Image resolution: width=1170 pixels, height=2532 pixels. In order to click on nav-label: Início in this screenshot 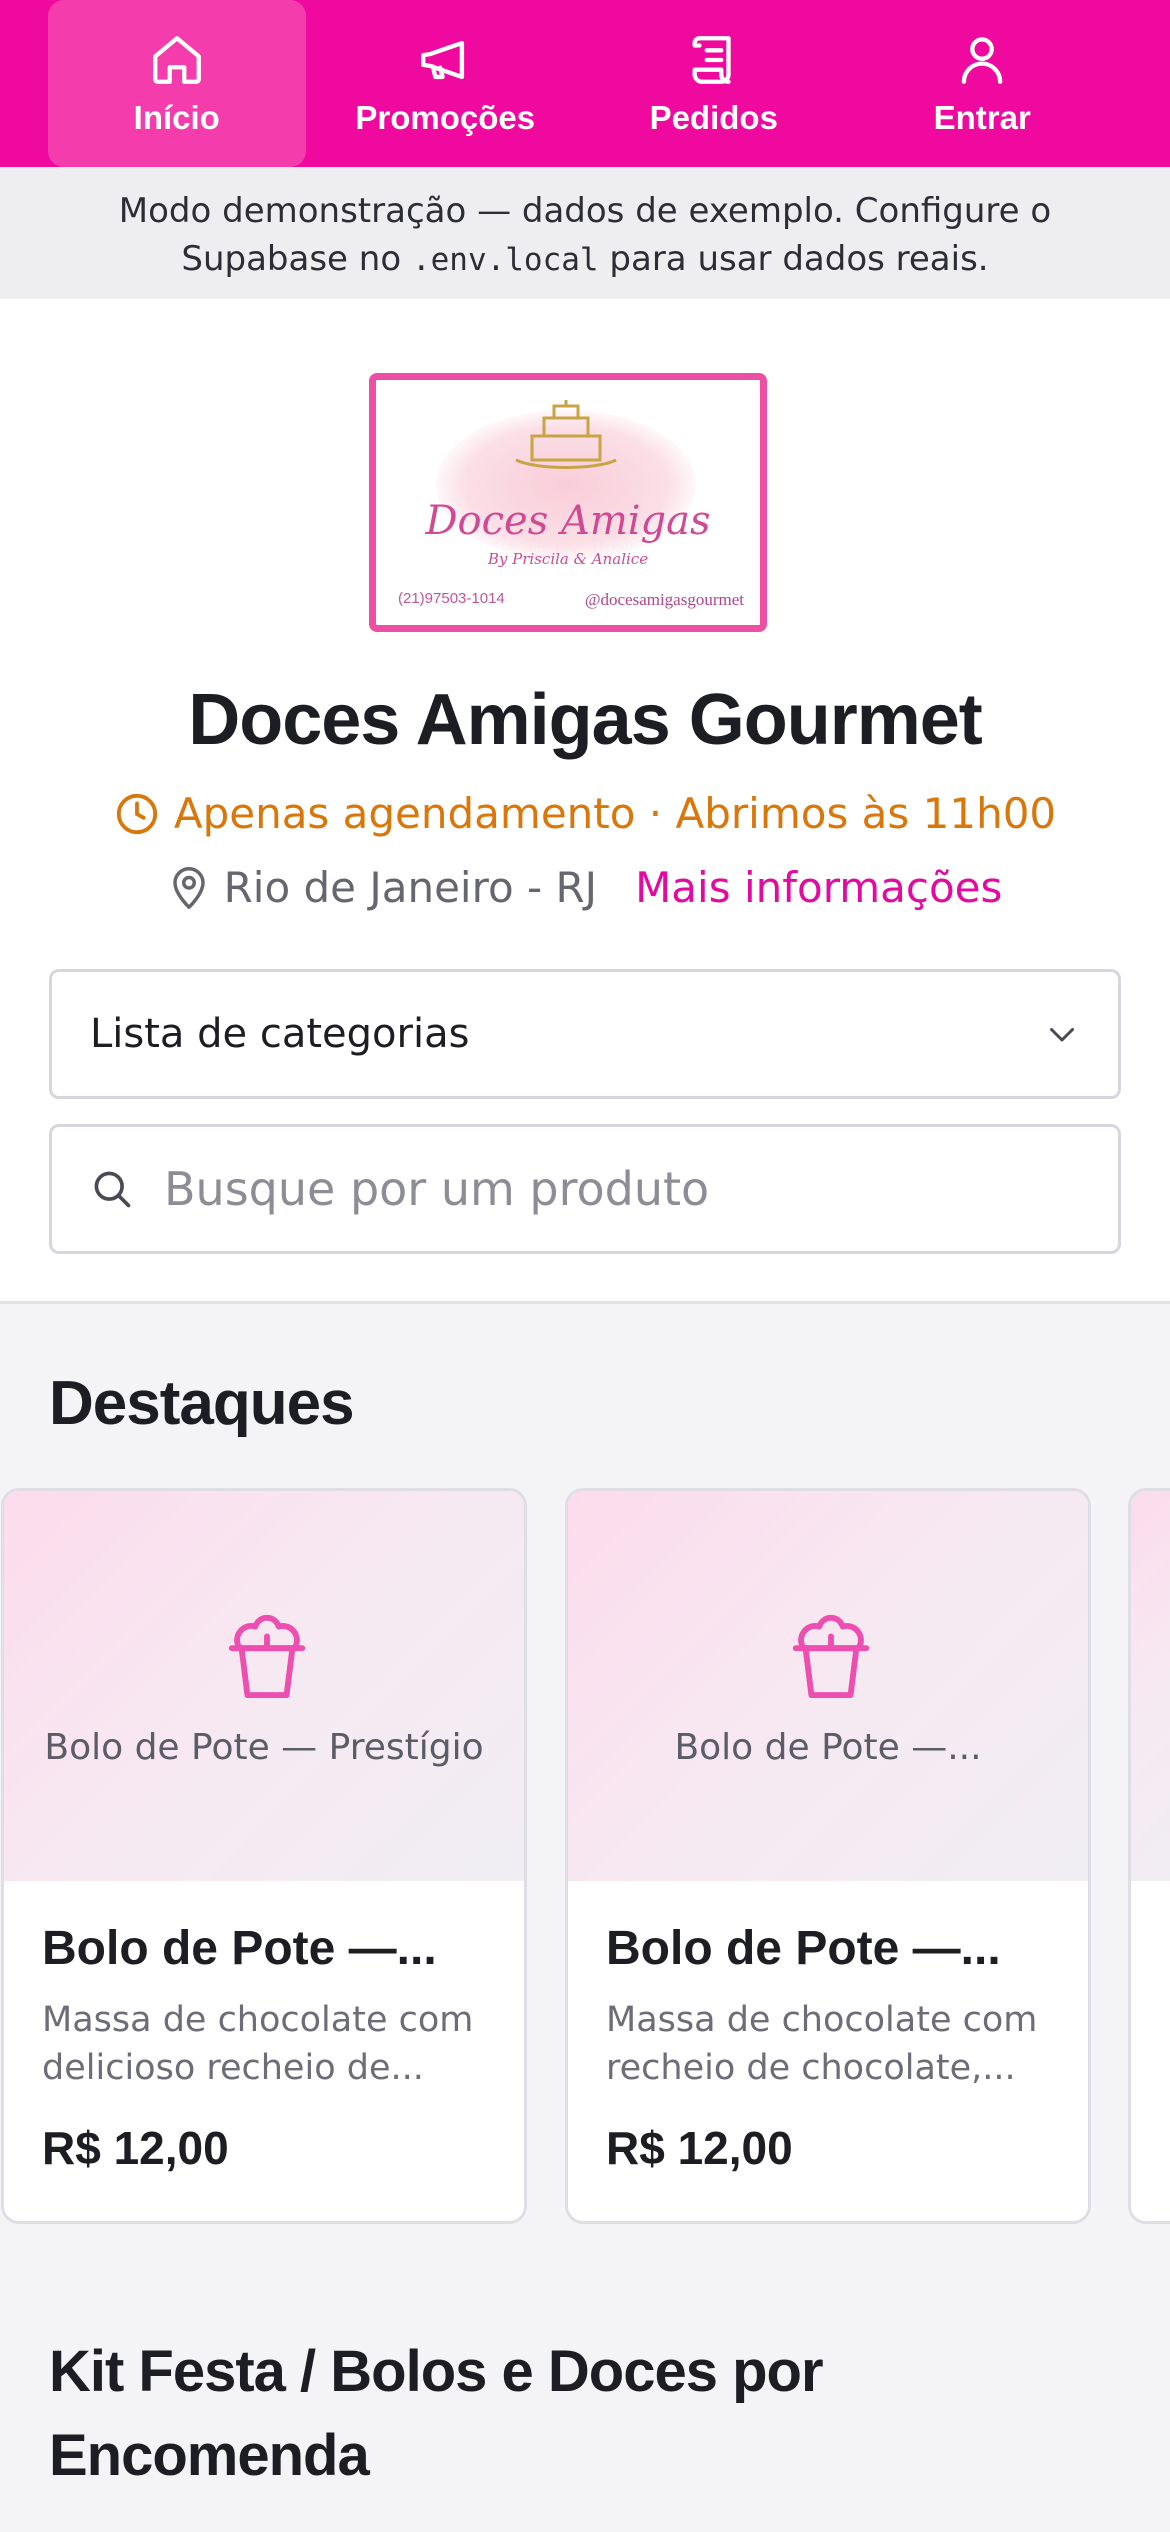, I will do `click(176, 117)`.